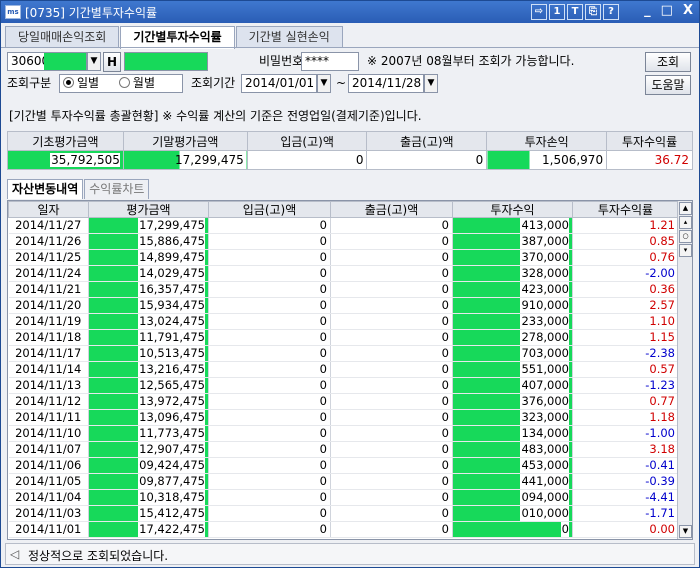 The height and width of the screenshot is (568, 700). Describe the element at coordinates (48, 417) in the screenshot. I see `cell-date: 2014/11/11` at that location.